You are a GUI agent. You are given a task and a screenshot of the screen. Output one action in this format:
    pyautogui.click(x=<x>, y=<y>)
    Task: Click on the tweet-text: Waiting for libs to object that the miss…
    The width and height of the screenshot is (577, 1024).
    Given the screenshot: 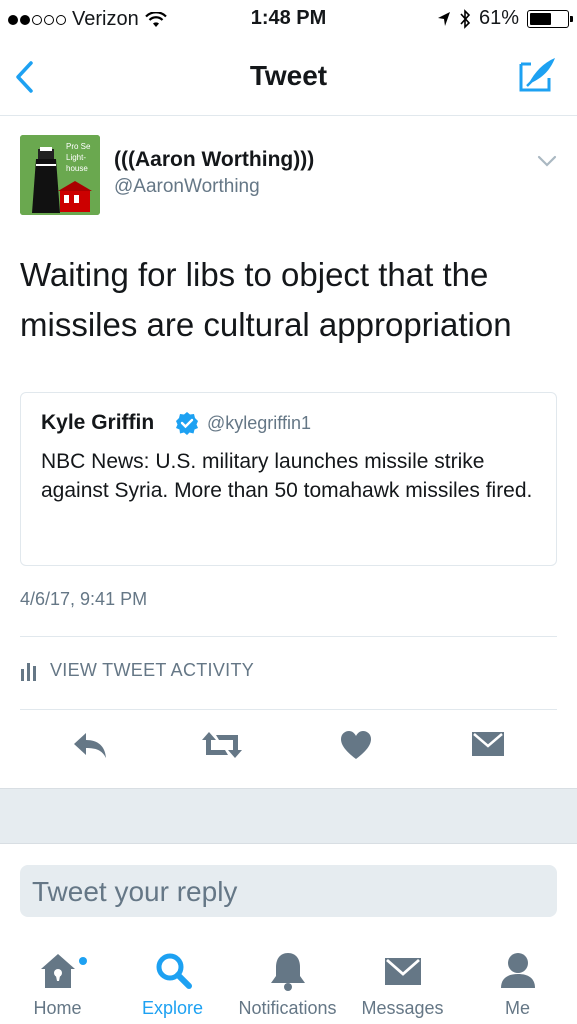 What is the action you would take?
    pyautogui.click(x=266, y=299)
    